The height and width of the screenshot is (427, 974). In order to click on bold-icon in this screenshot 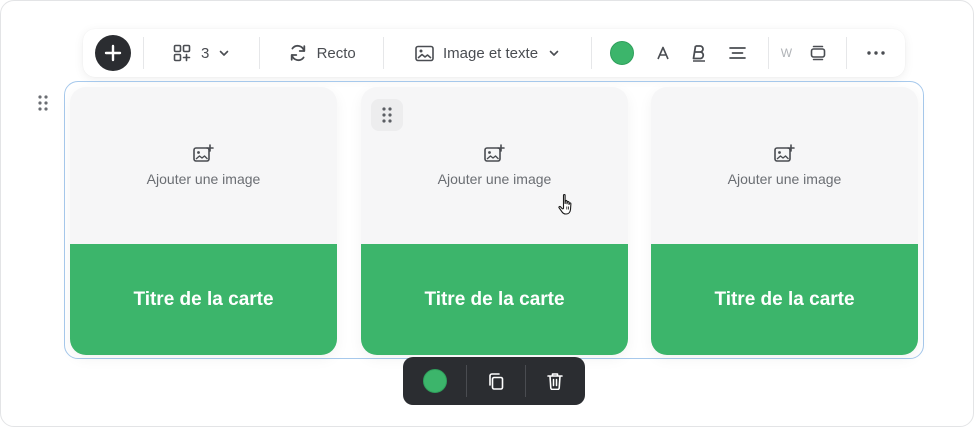, I will do `click(698, 53)`.